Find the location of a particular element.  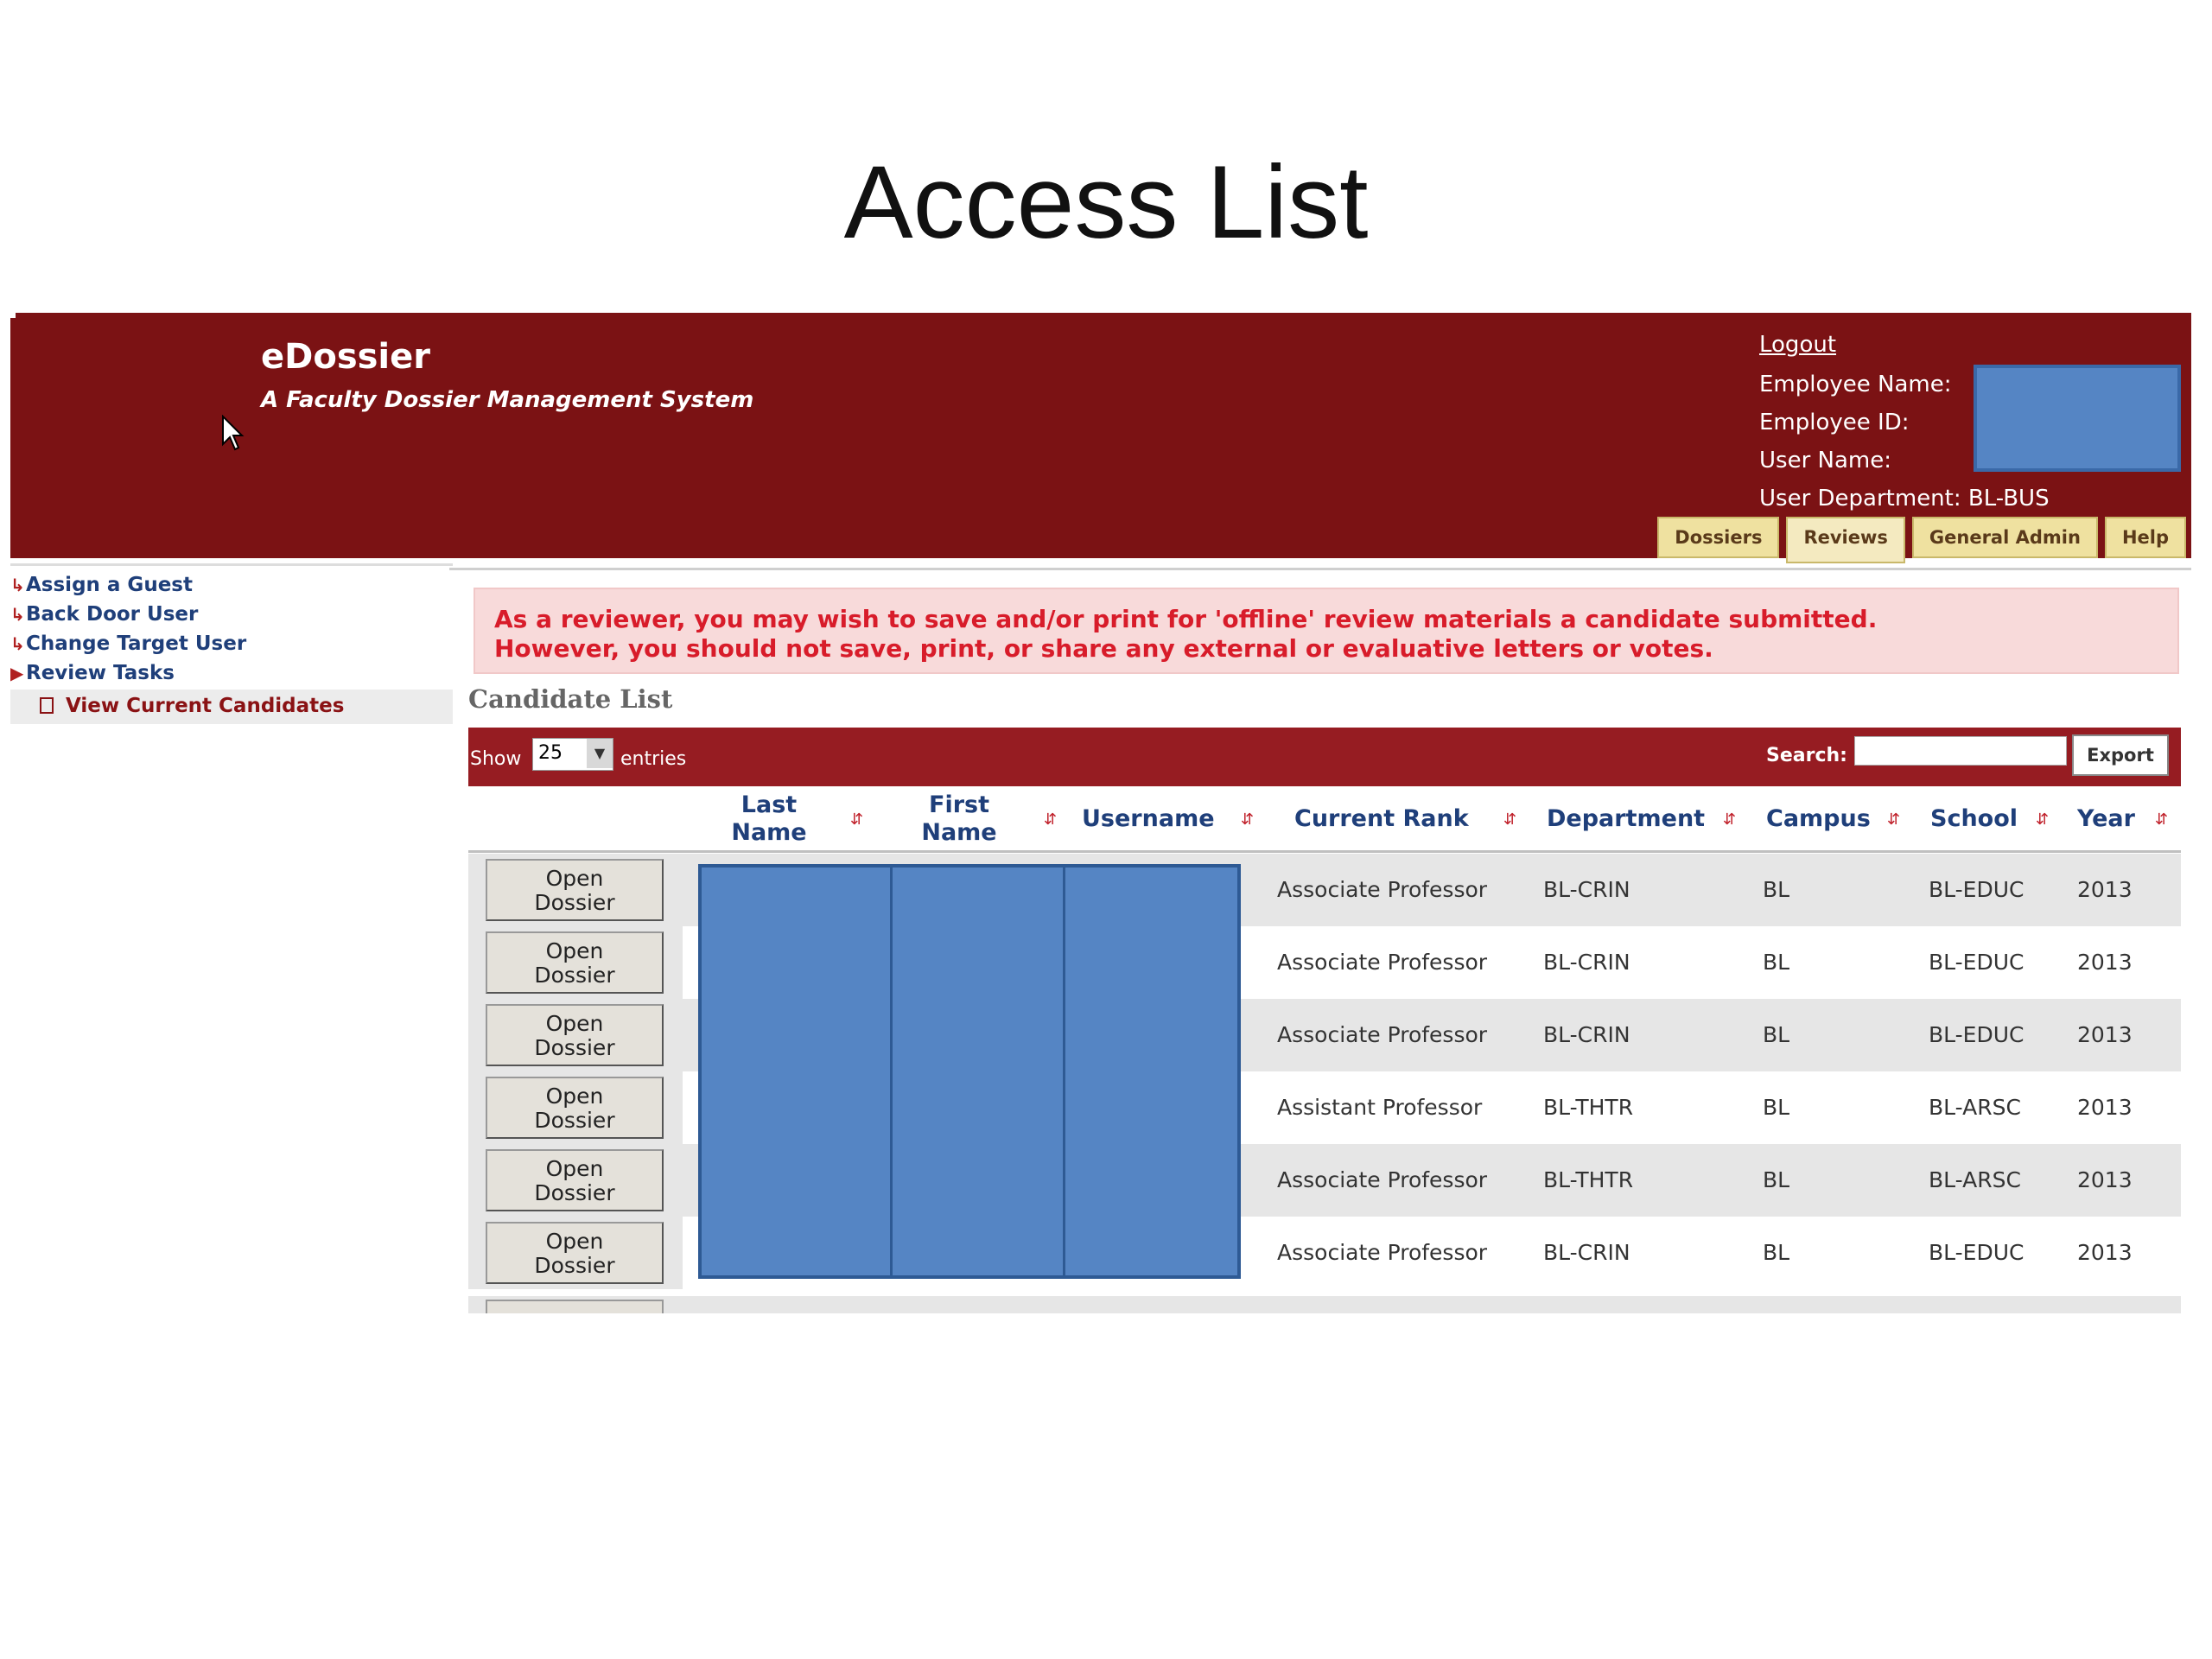

sidebar-item-label: Review Tasks is located at coordinates (100, 673).